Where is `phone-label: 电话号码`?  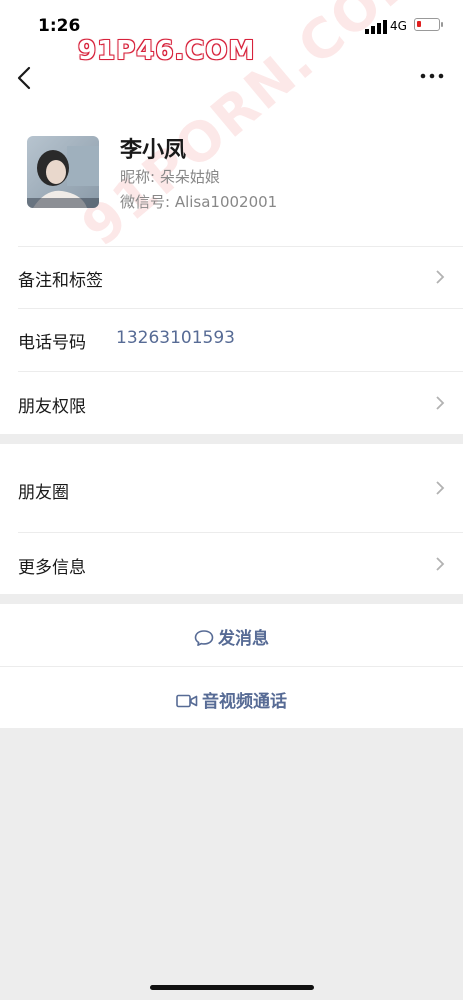
phone-label: 电话号码 is located at coordinates (52, 343).